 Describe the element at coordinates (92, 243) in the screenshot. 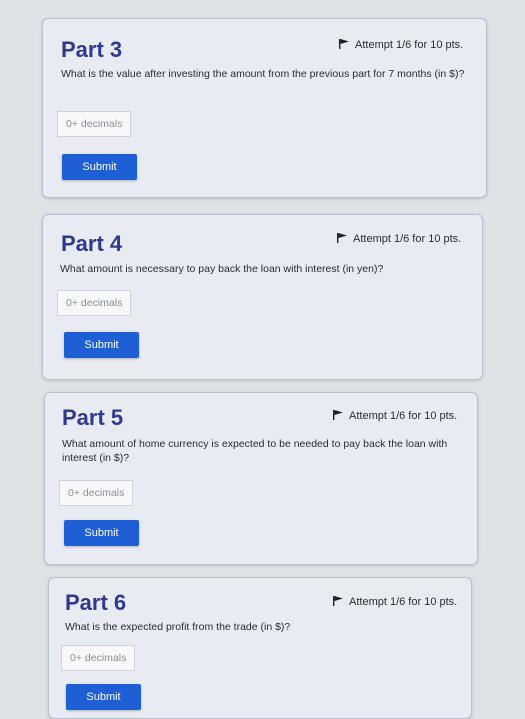

I see `part-title: Part 4` at that location.